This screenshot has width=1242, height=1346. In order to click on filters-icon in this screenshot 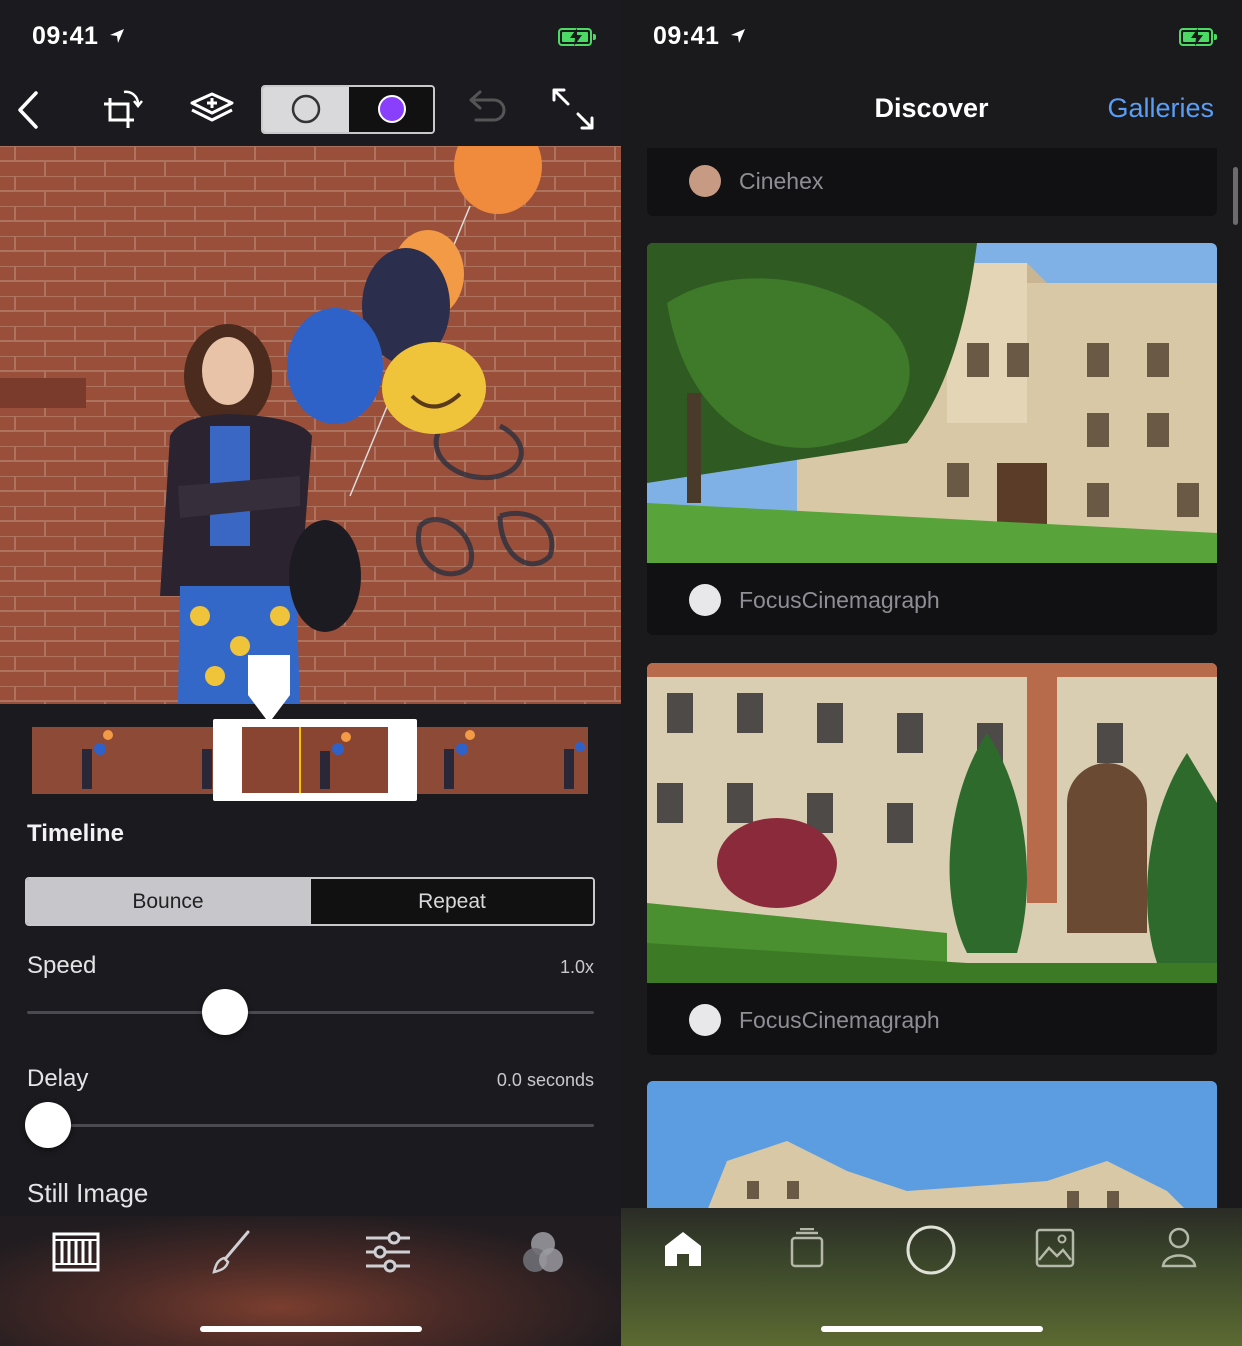, I will do `click(543, 1253)`.